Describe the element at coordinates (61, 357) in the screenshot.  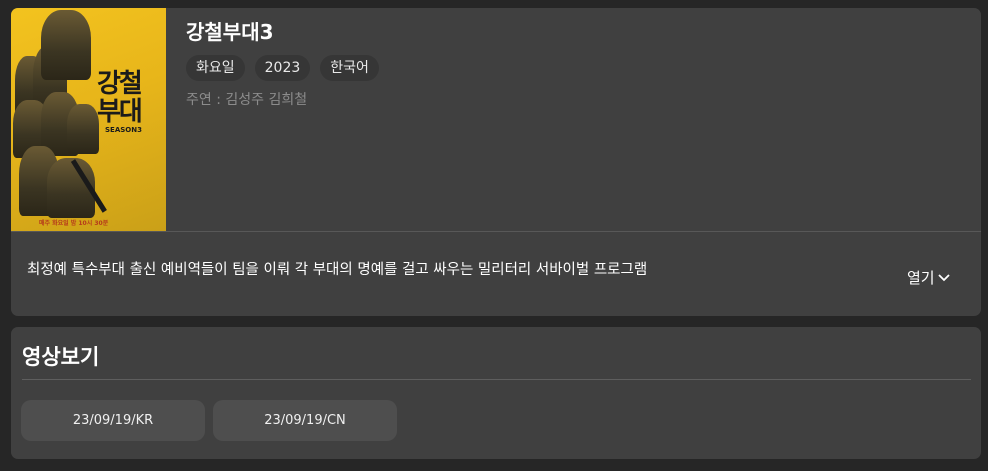
I see `section-title: 영상보기` at that location.